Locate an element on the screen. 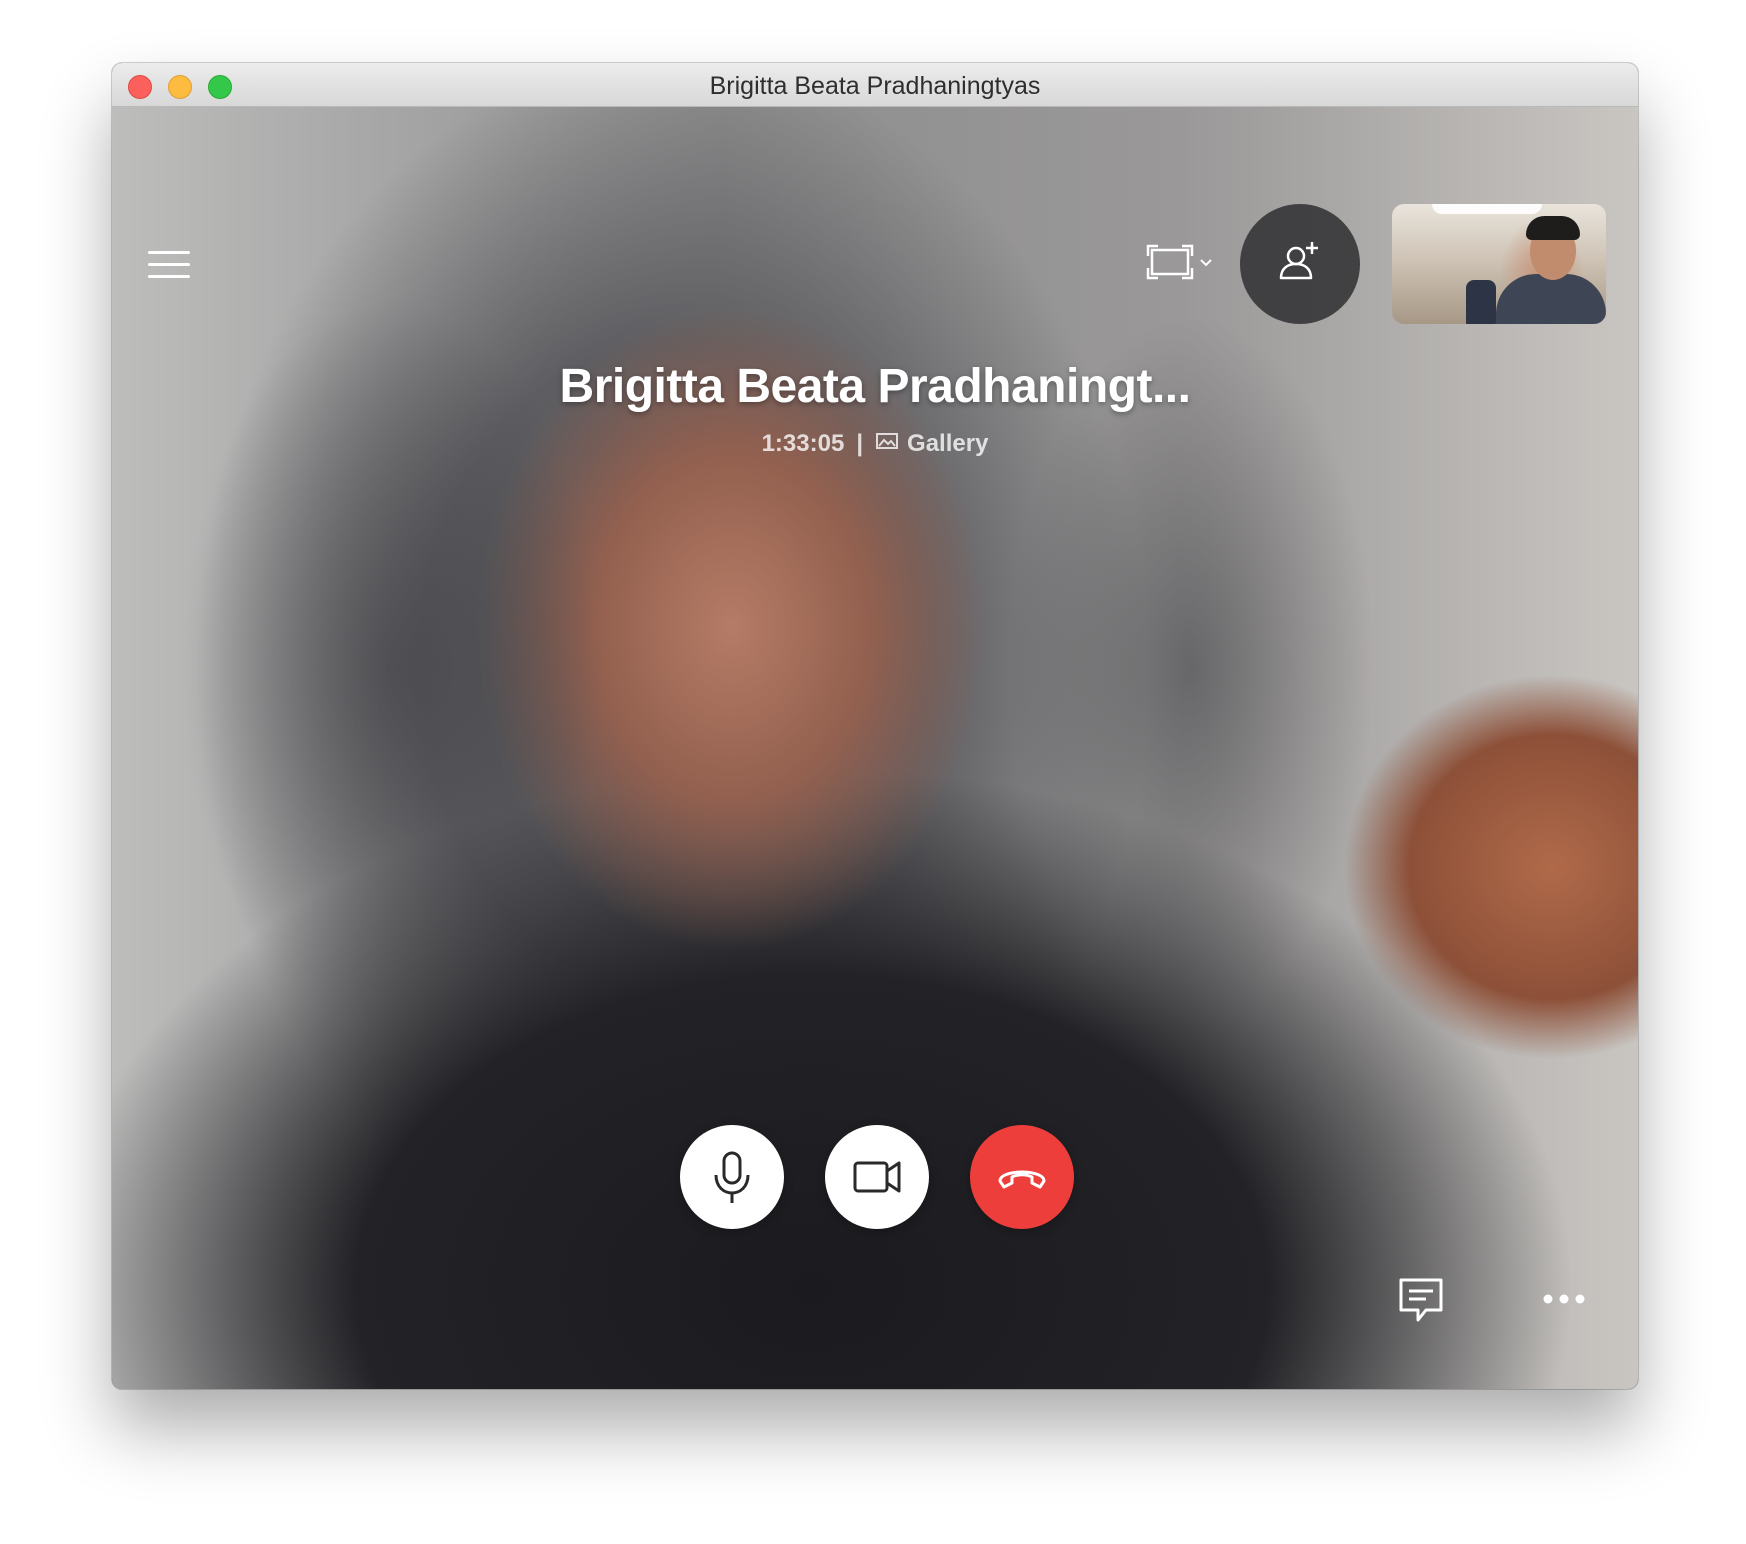 The image size is (1746, 1544). more-options-icon is located at coordinates (1564, 1299).